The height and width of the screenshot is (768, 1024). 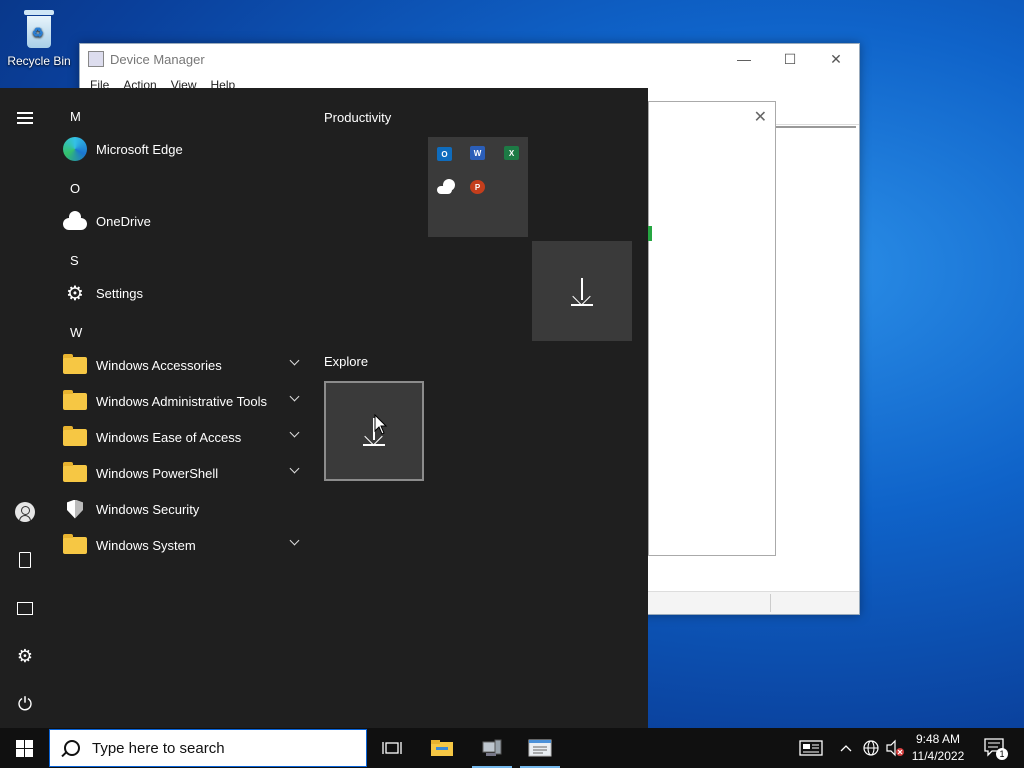 I want to click on window-title: Device Manager, so click(x=157, y=59).